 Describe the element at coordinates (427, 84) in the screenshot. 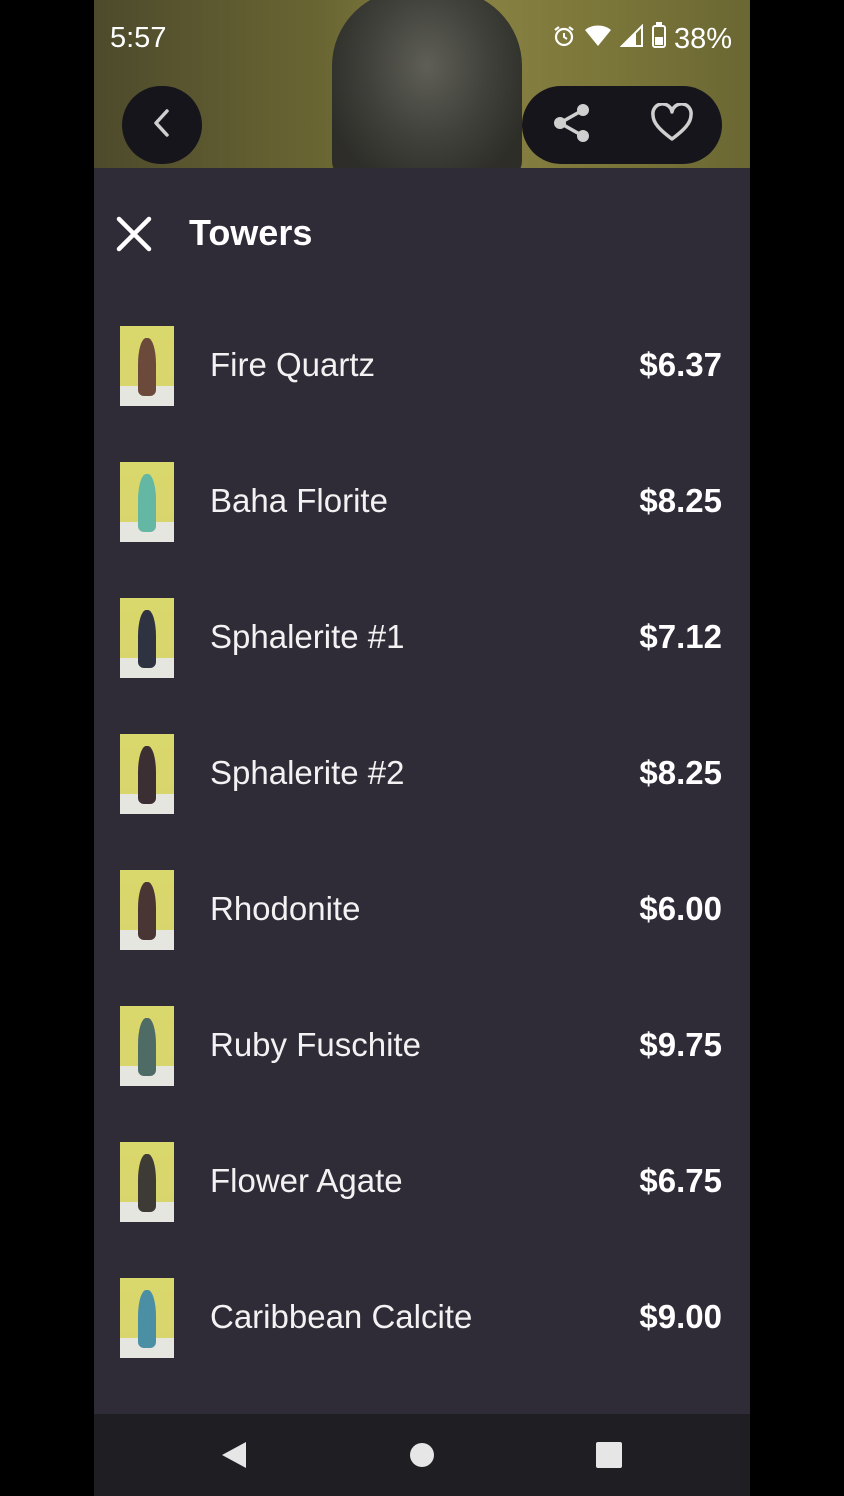

I see `tower-photo` at that location.